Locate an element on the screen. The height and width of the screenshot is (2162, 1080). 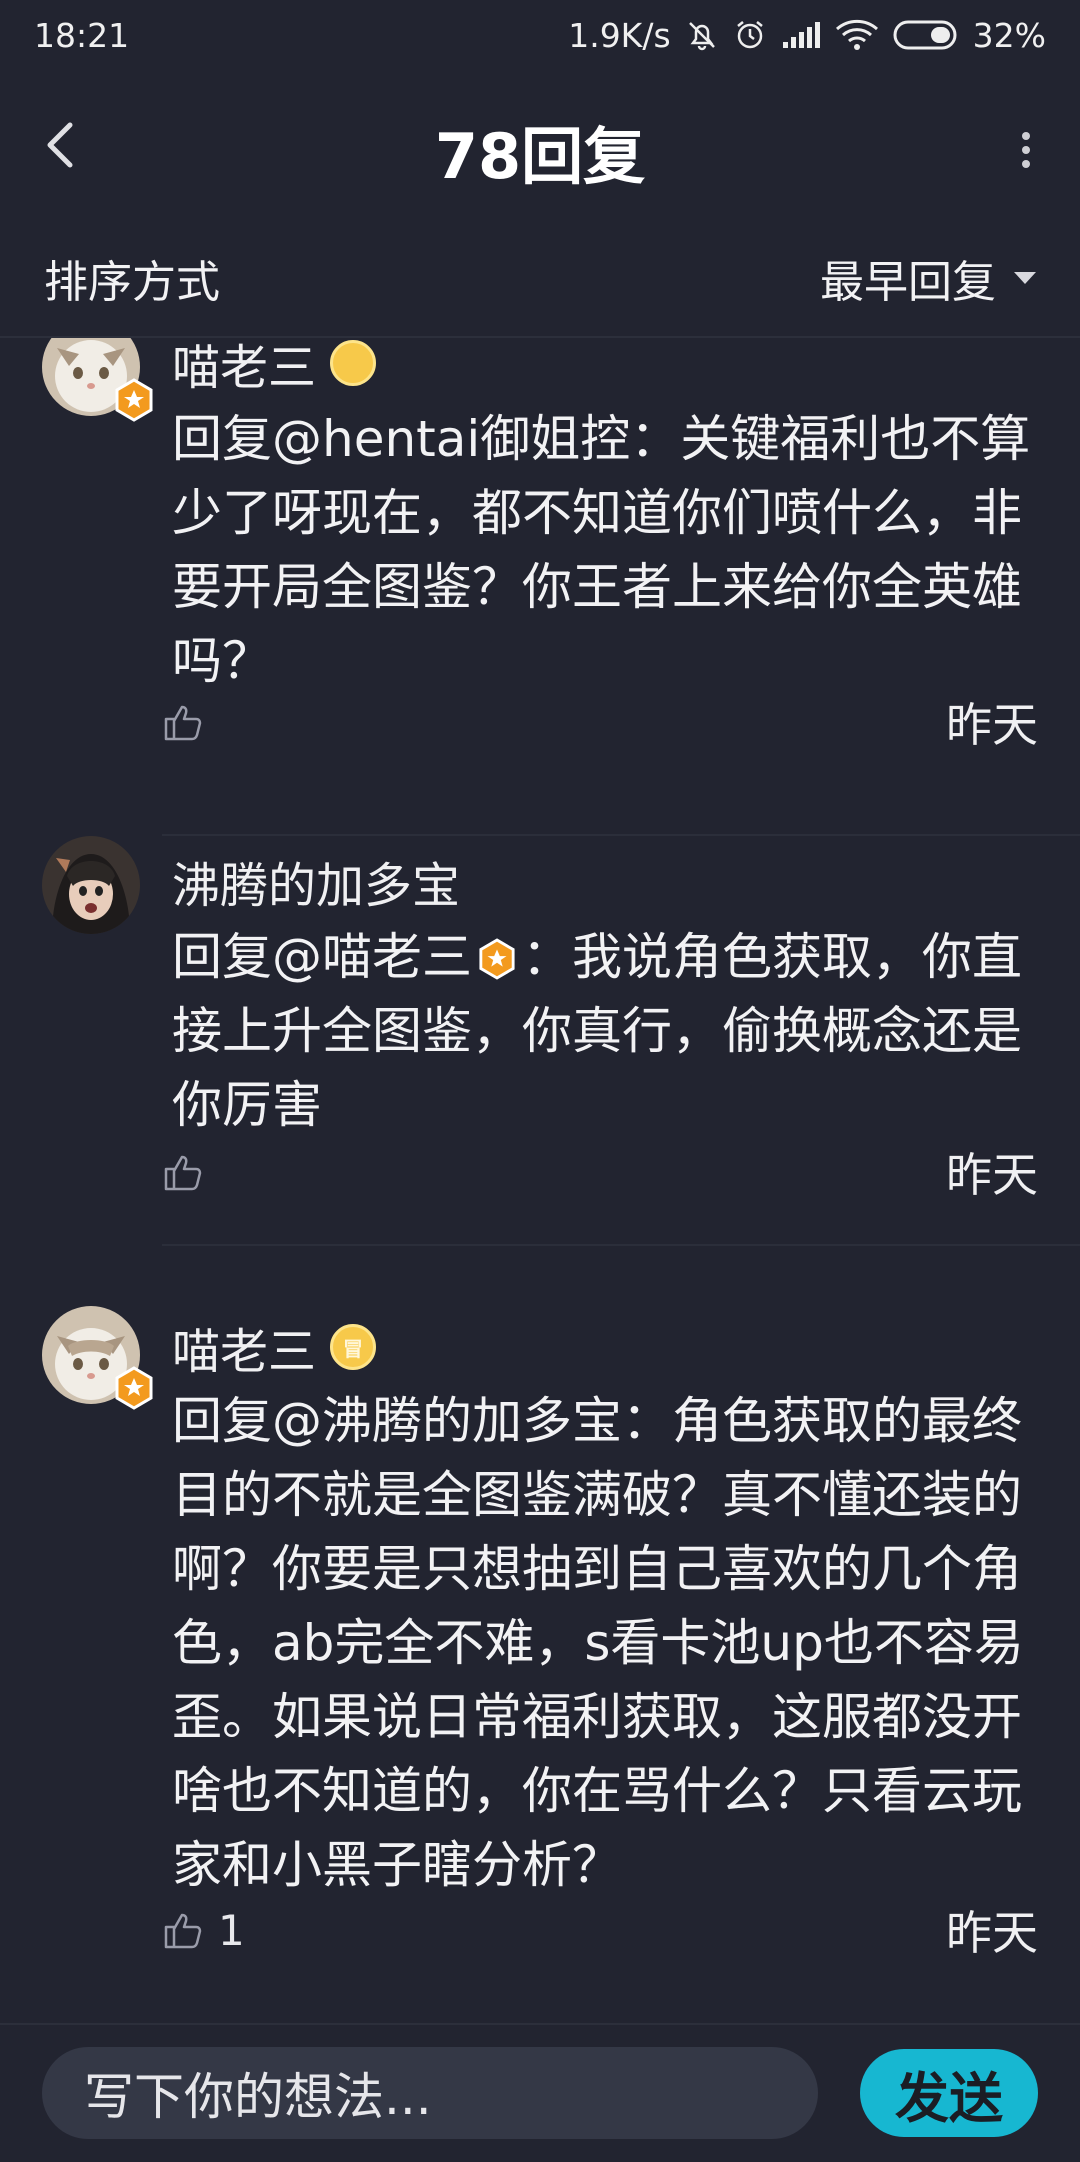
battery-icon is located at coordinates (926, 35).